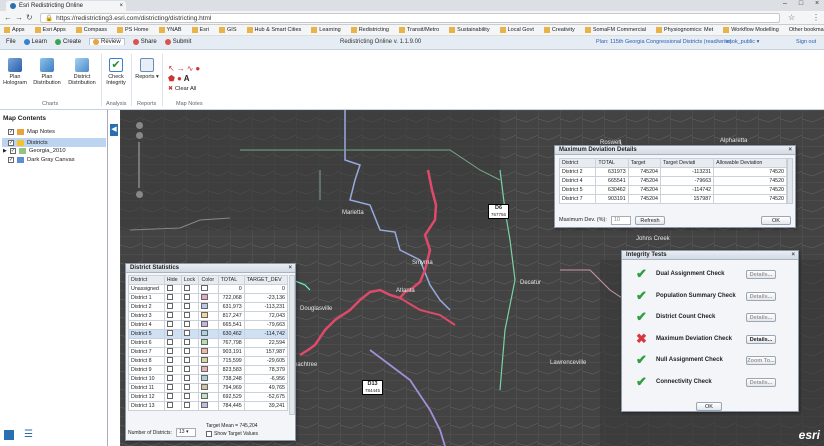 The image size is (824, 446). Describe the element at coordinates (776, 220) in the screenshot. I see `ok-button: OK` at that location.